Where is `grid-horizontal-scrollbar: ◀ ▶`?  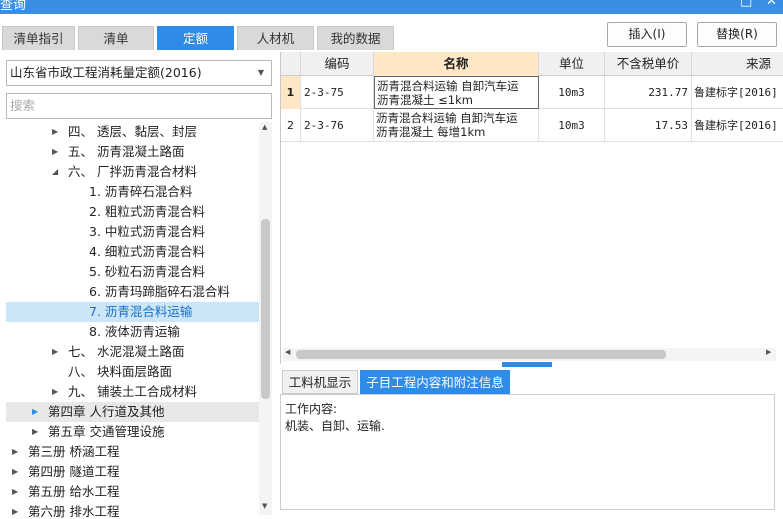
grid-horizontal-scrollbar: ◀ ▶ is located at coordinates (529, 354).